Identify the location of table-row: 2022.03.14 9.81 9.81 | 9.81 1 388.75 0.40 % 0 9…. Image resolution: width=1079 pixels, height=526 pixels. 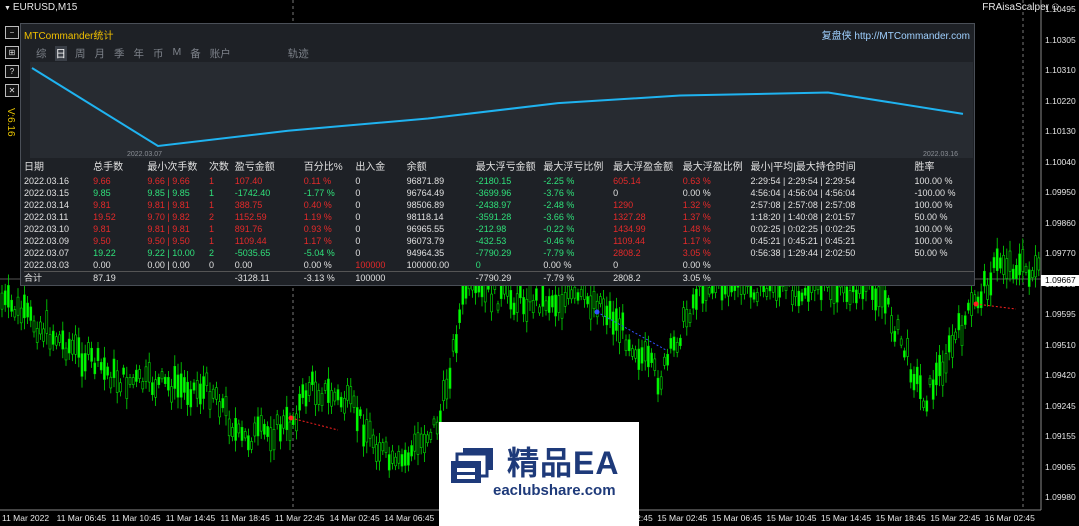
(499, 205).